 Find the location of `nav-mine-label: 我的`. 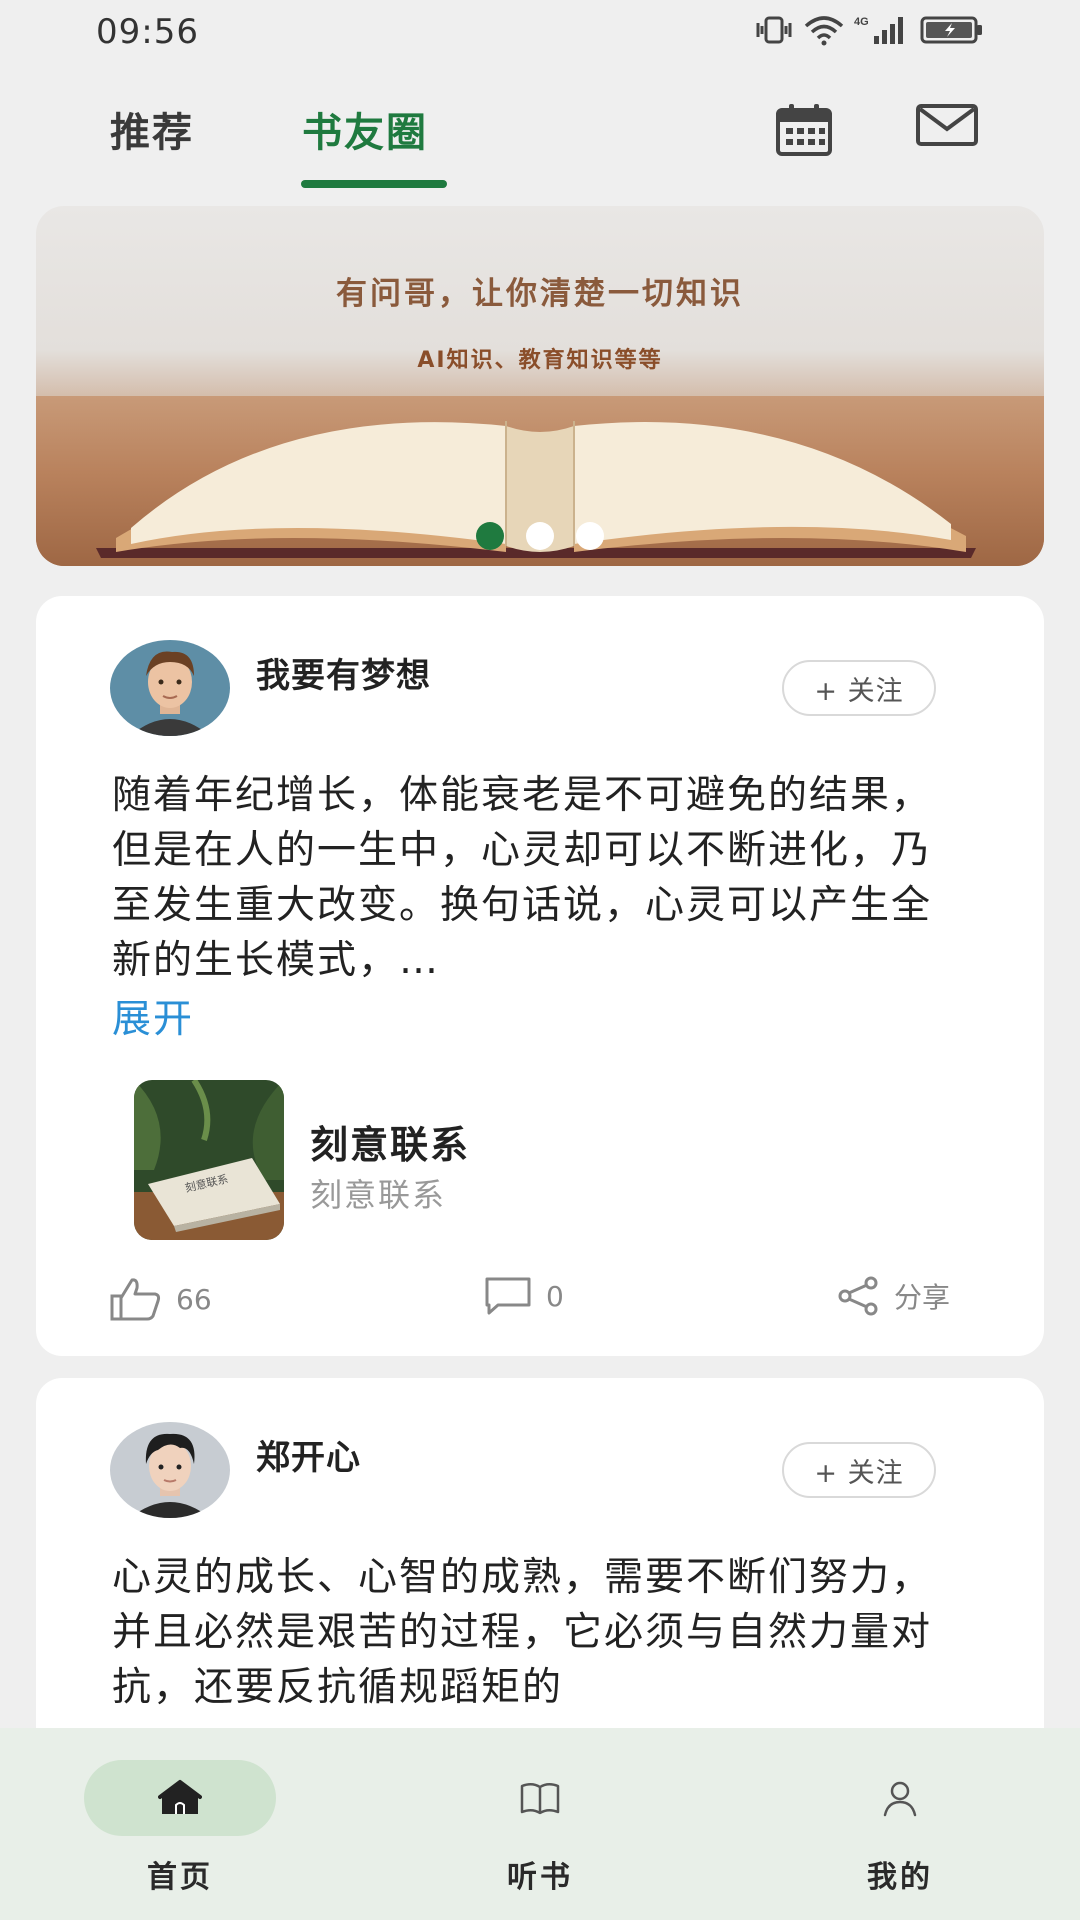

nav-mine-label: 我的 is located at coordinates (900, 1877).